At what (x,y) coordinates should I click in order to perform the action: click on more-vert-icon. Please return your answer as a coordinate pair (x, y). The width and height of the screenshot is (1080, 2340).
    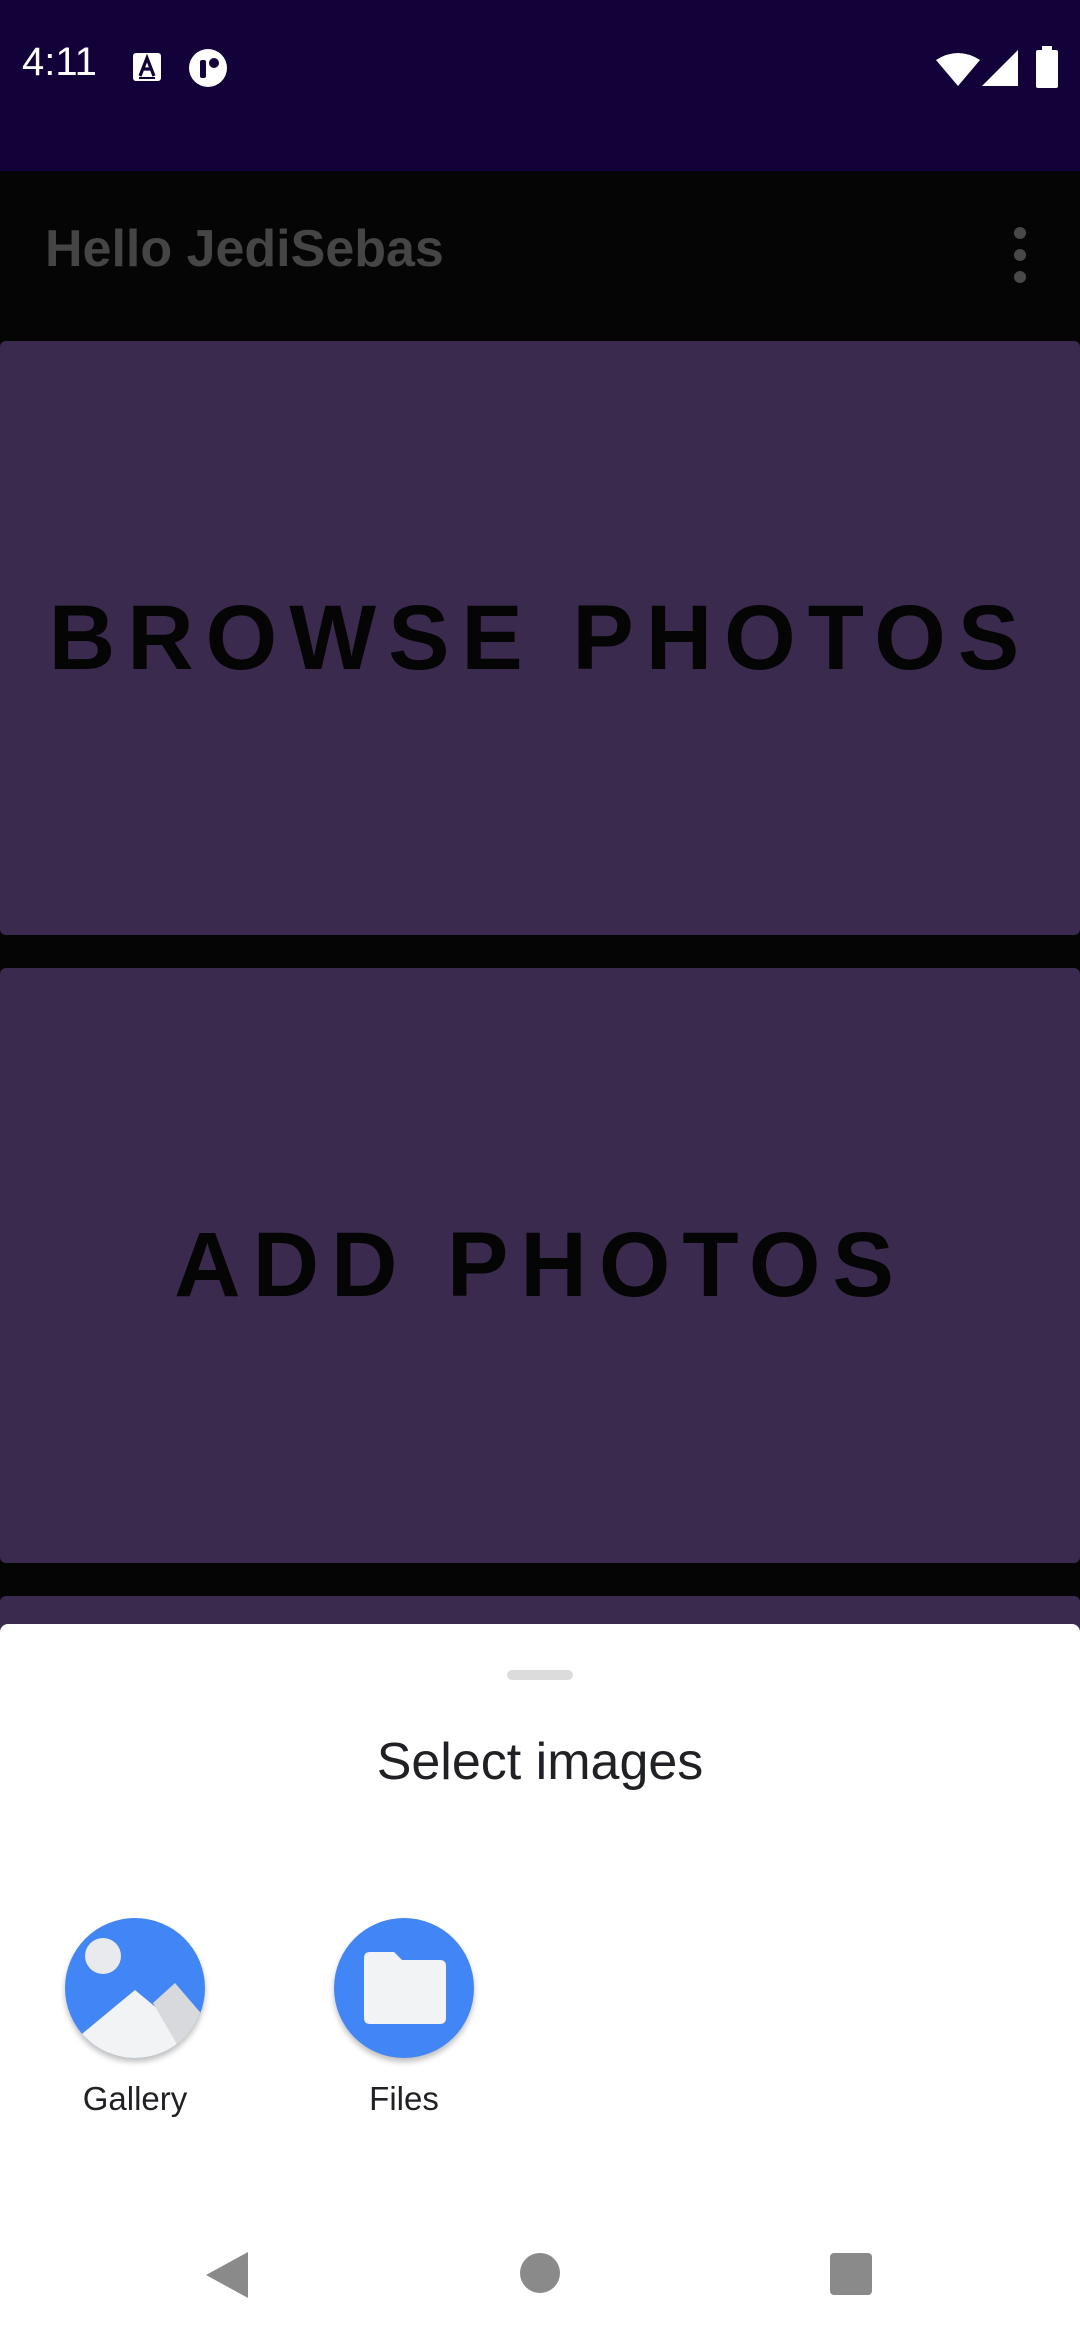
    Looking at the image, I should click on (1020, 256).